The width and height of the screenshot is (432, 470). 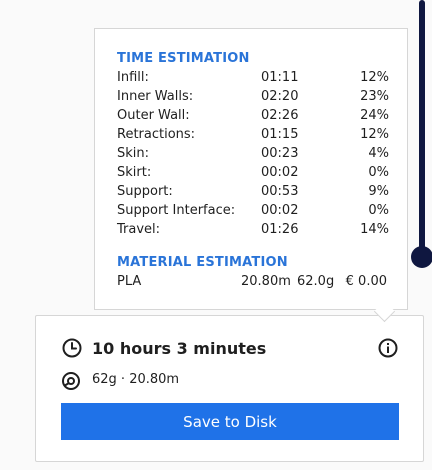 I want to click on time-row-percent: 23%, so click(x=374, y=96).